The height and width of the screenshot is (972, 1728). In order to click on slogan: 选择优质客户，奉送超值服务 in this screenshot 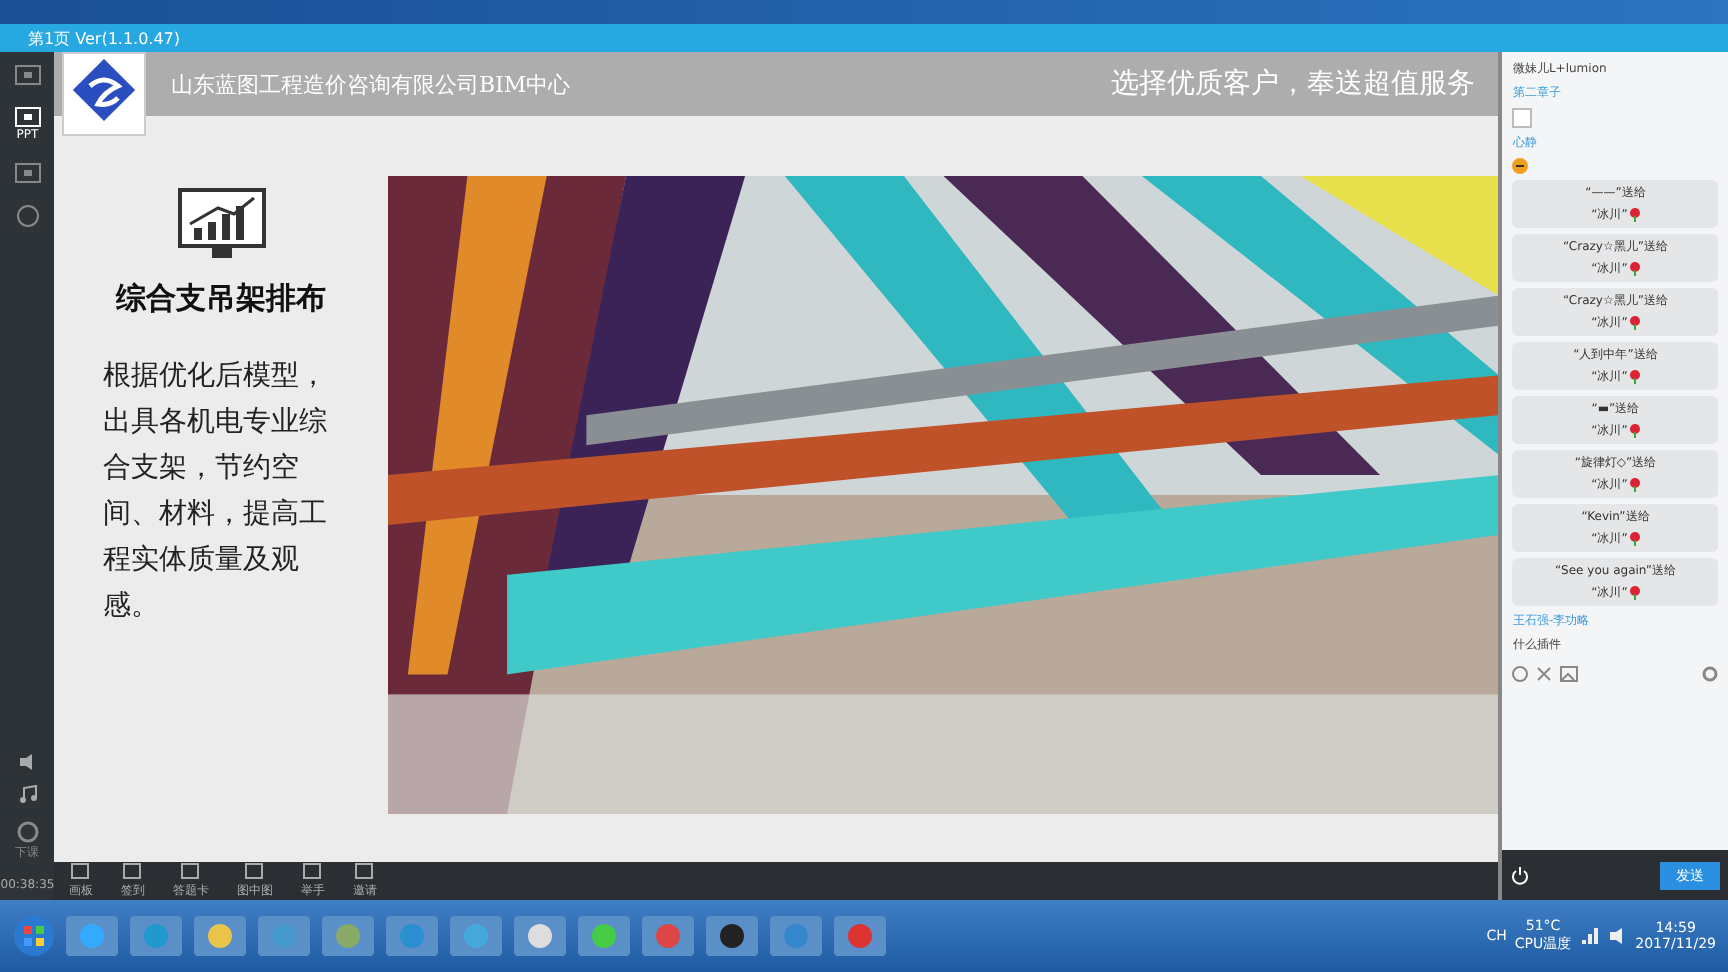, I will do `click(1292, 84)`.